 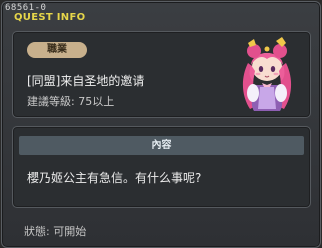 I want to click on content-text: 櫻乃姬公主有急信。有什么事呢?, so click(x=114, y=178).